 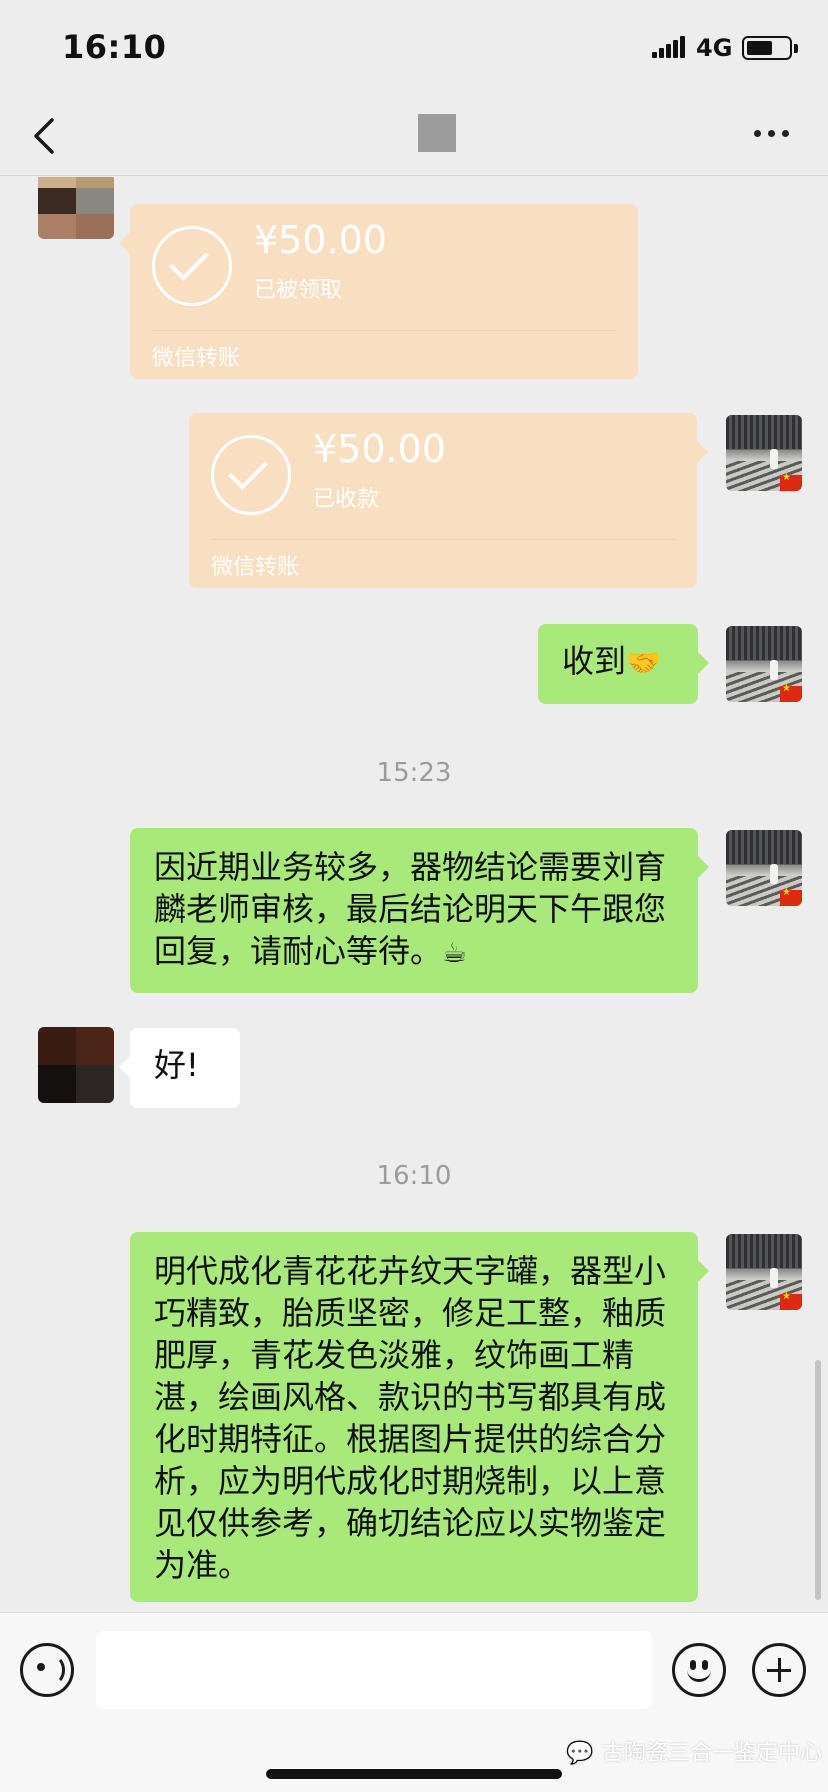 I want to click on message-bubble-received: 好!, so click(x=179, y=1068).